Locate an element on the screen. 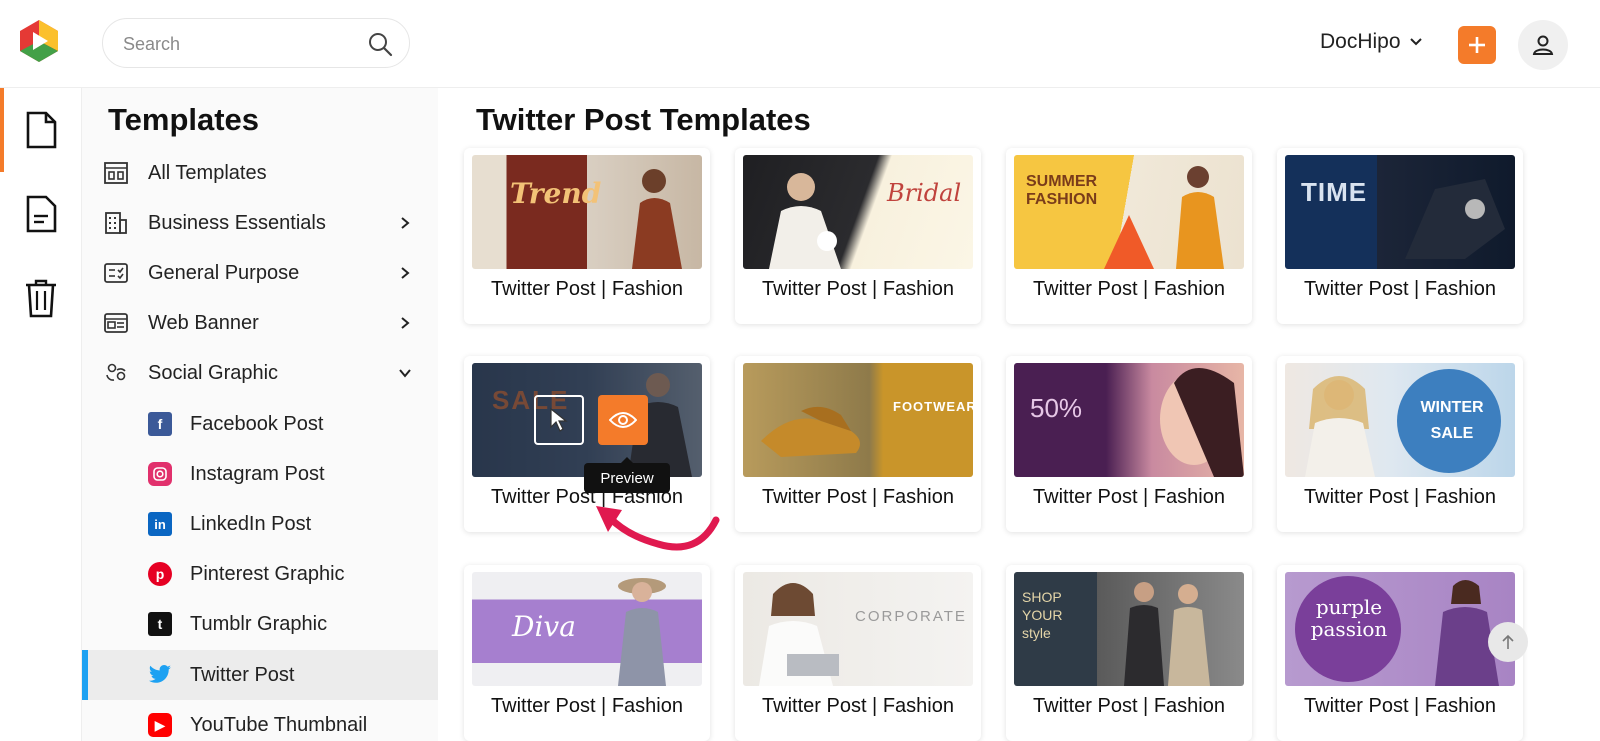 The image size is (1600, 741). thumbnail-text: Diva is located at coordinates (544, 626).